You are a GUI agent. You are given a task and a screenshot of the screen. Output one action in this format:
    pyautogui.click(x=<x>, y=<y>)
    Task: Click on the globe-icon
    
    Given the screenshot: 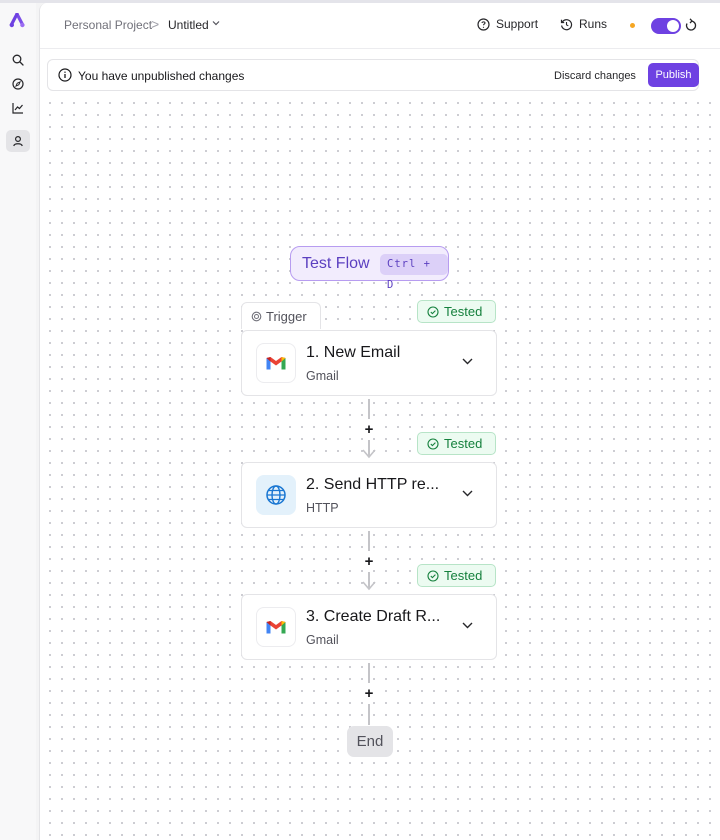 What is the action you would take?
    pyautogui.click(x=276, y=495)
    